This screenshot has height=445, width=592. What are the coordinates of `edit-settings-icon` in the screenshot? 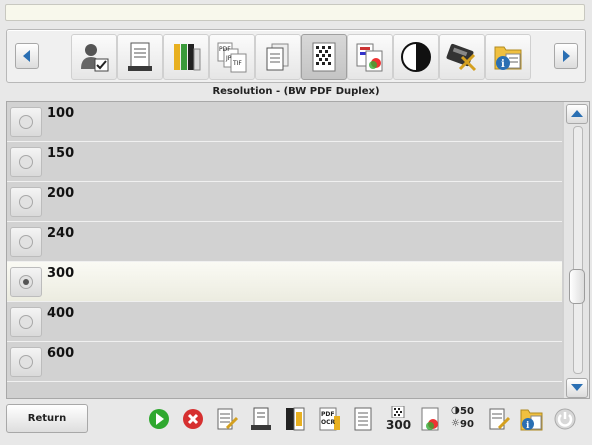 It's located at (227, 419).